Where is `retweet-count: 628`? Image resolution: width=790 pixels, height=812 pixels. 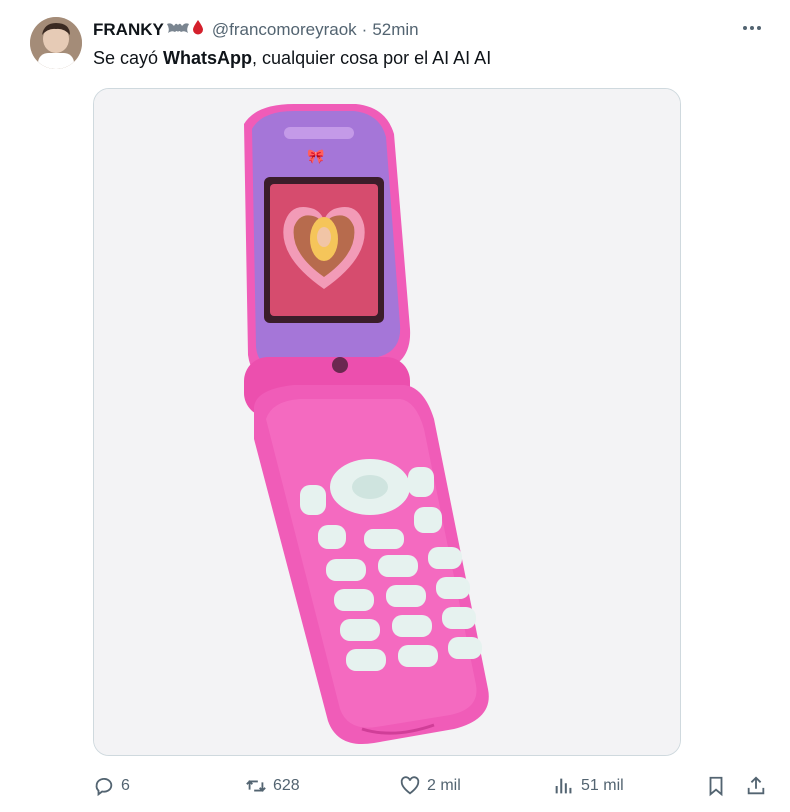
retweet-count: 628 is located at coordinates (286, 785).